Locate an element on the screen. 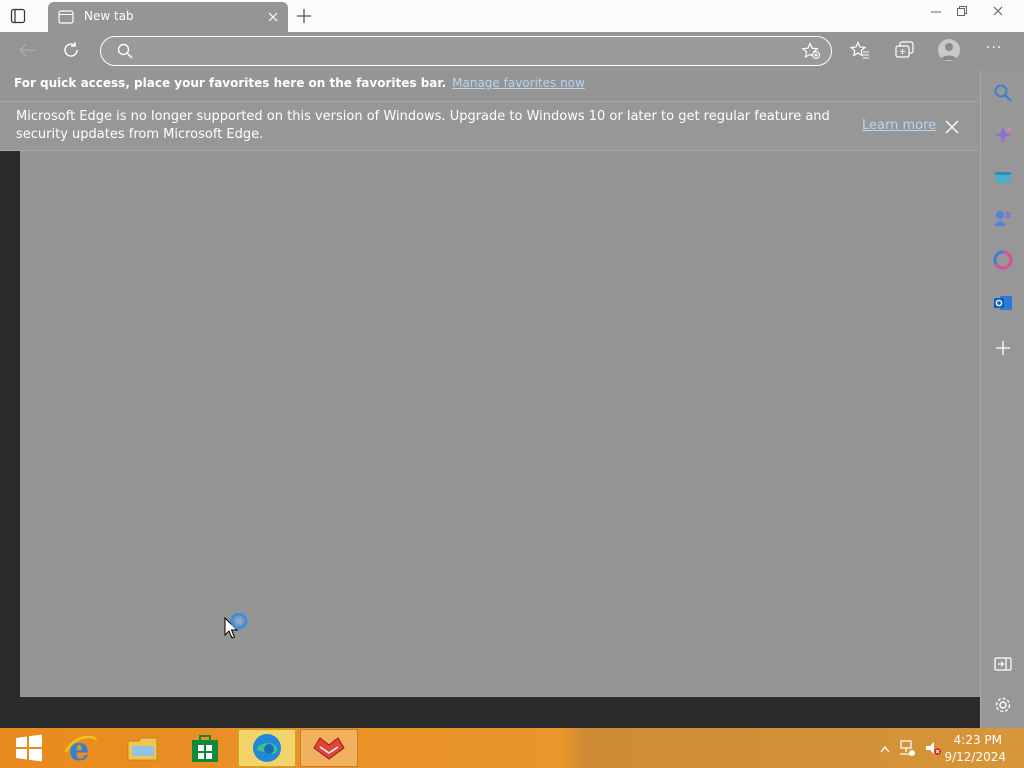 This screenshot has width=1024, height=768. tab-close-icon is located at coordinates (273, 18).